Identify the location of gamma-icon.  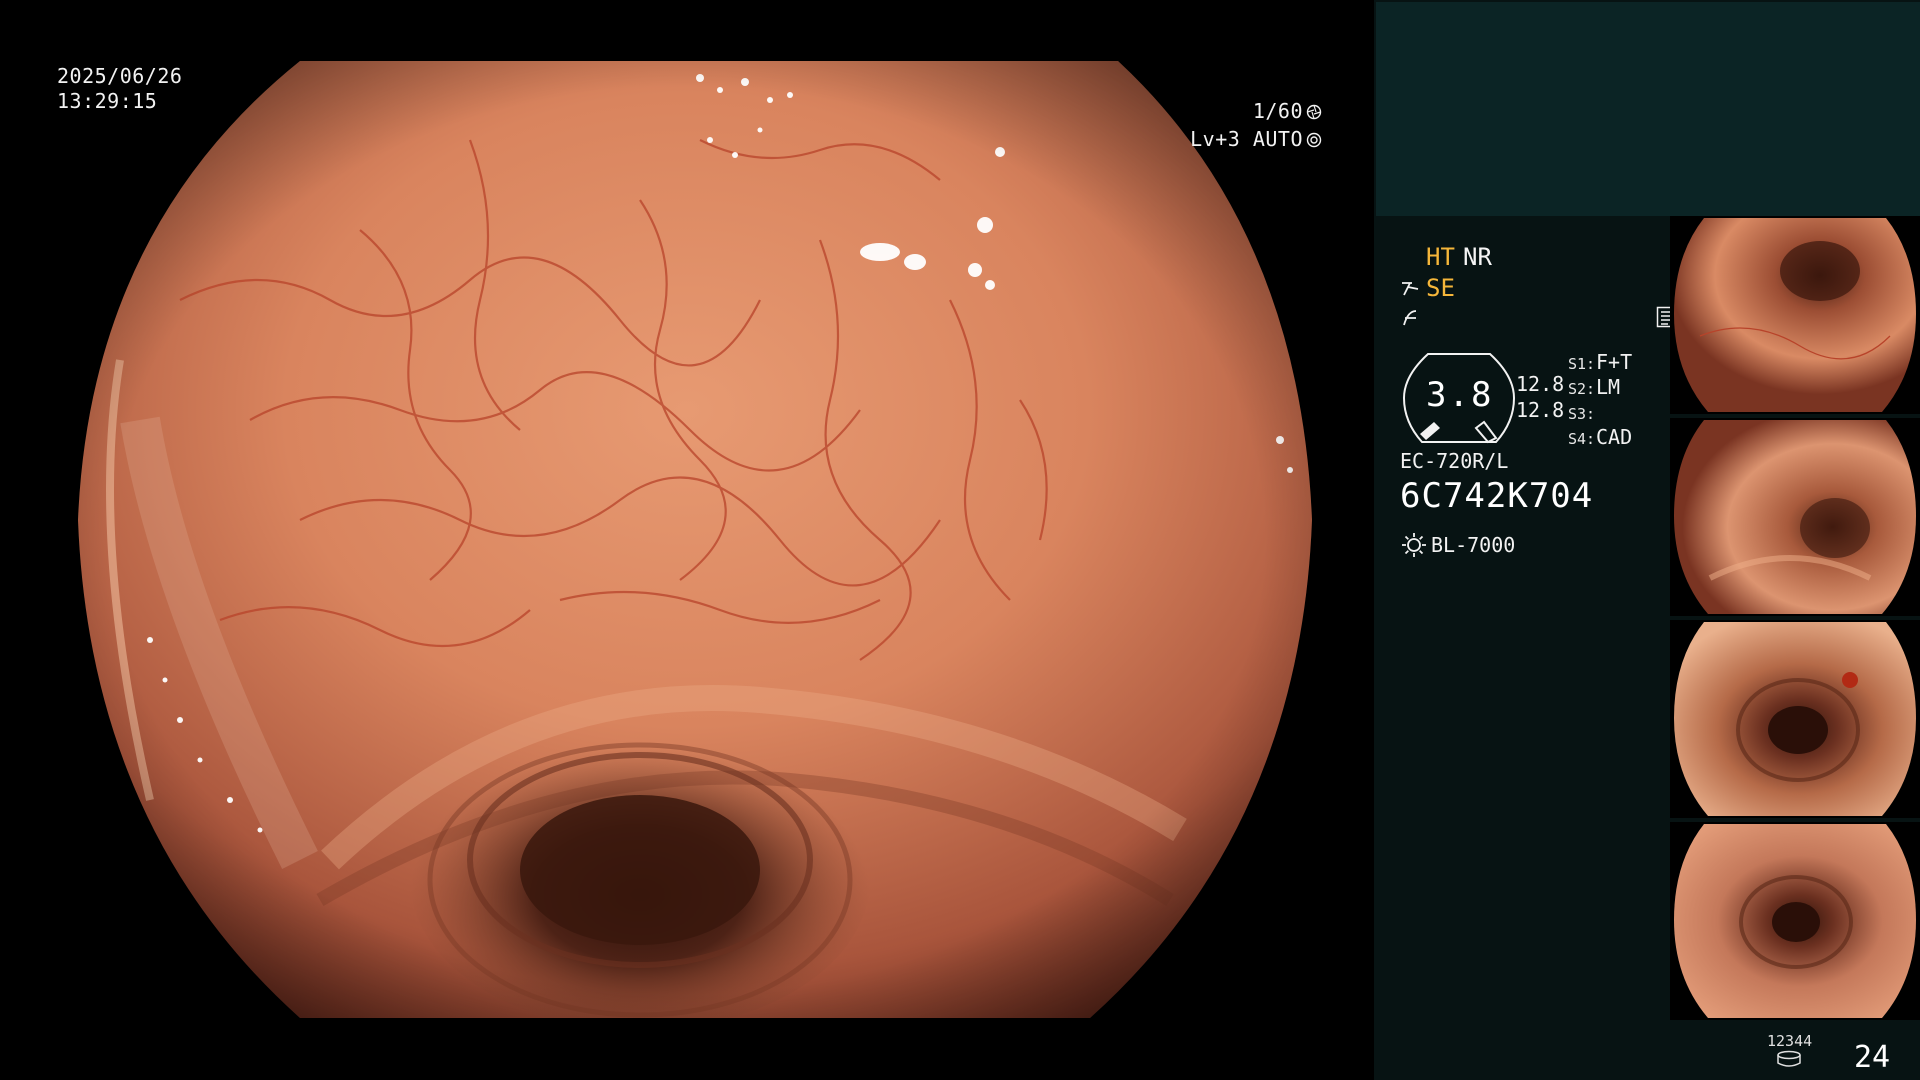
(1410, 318).